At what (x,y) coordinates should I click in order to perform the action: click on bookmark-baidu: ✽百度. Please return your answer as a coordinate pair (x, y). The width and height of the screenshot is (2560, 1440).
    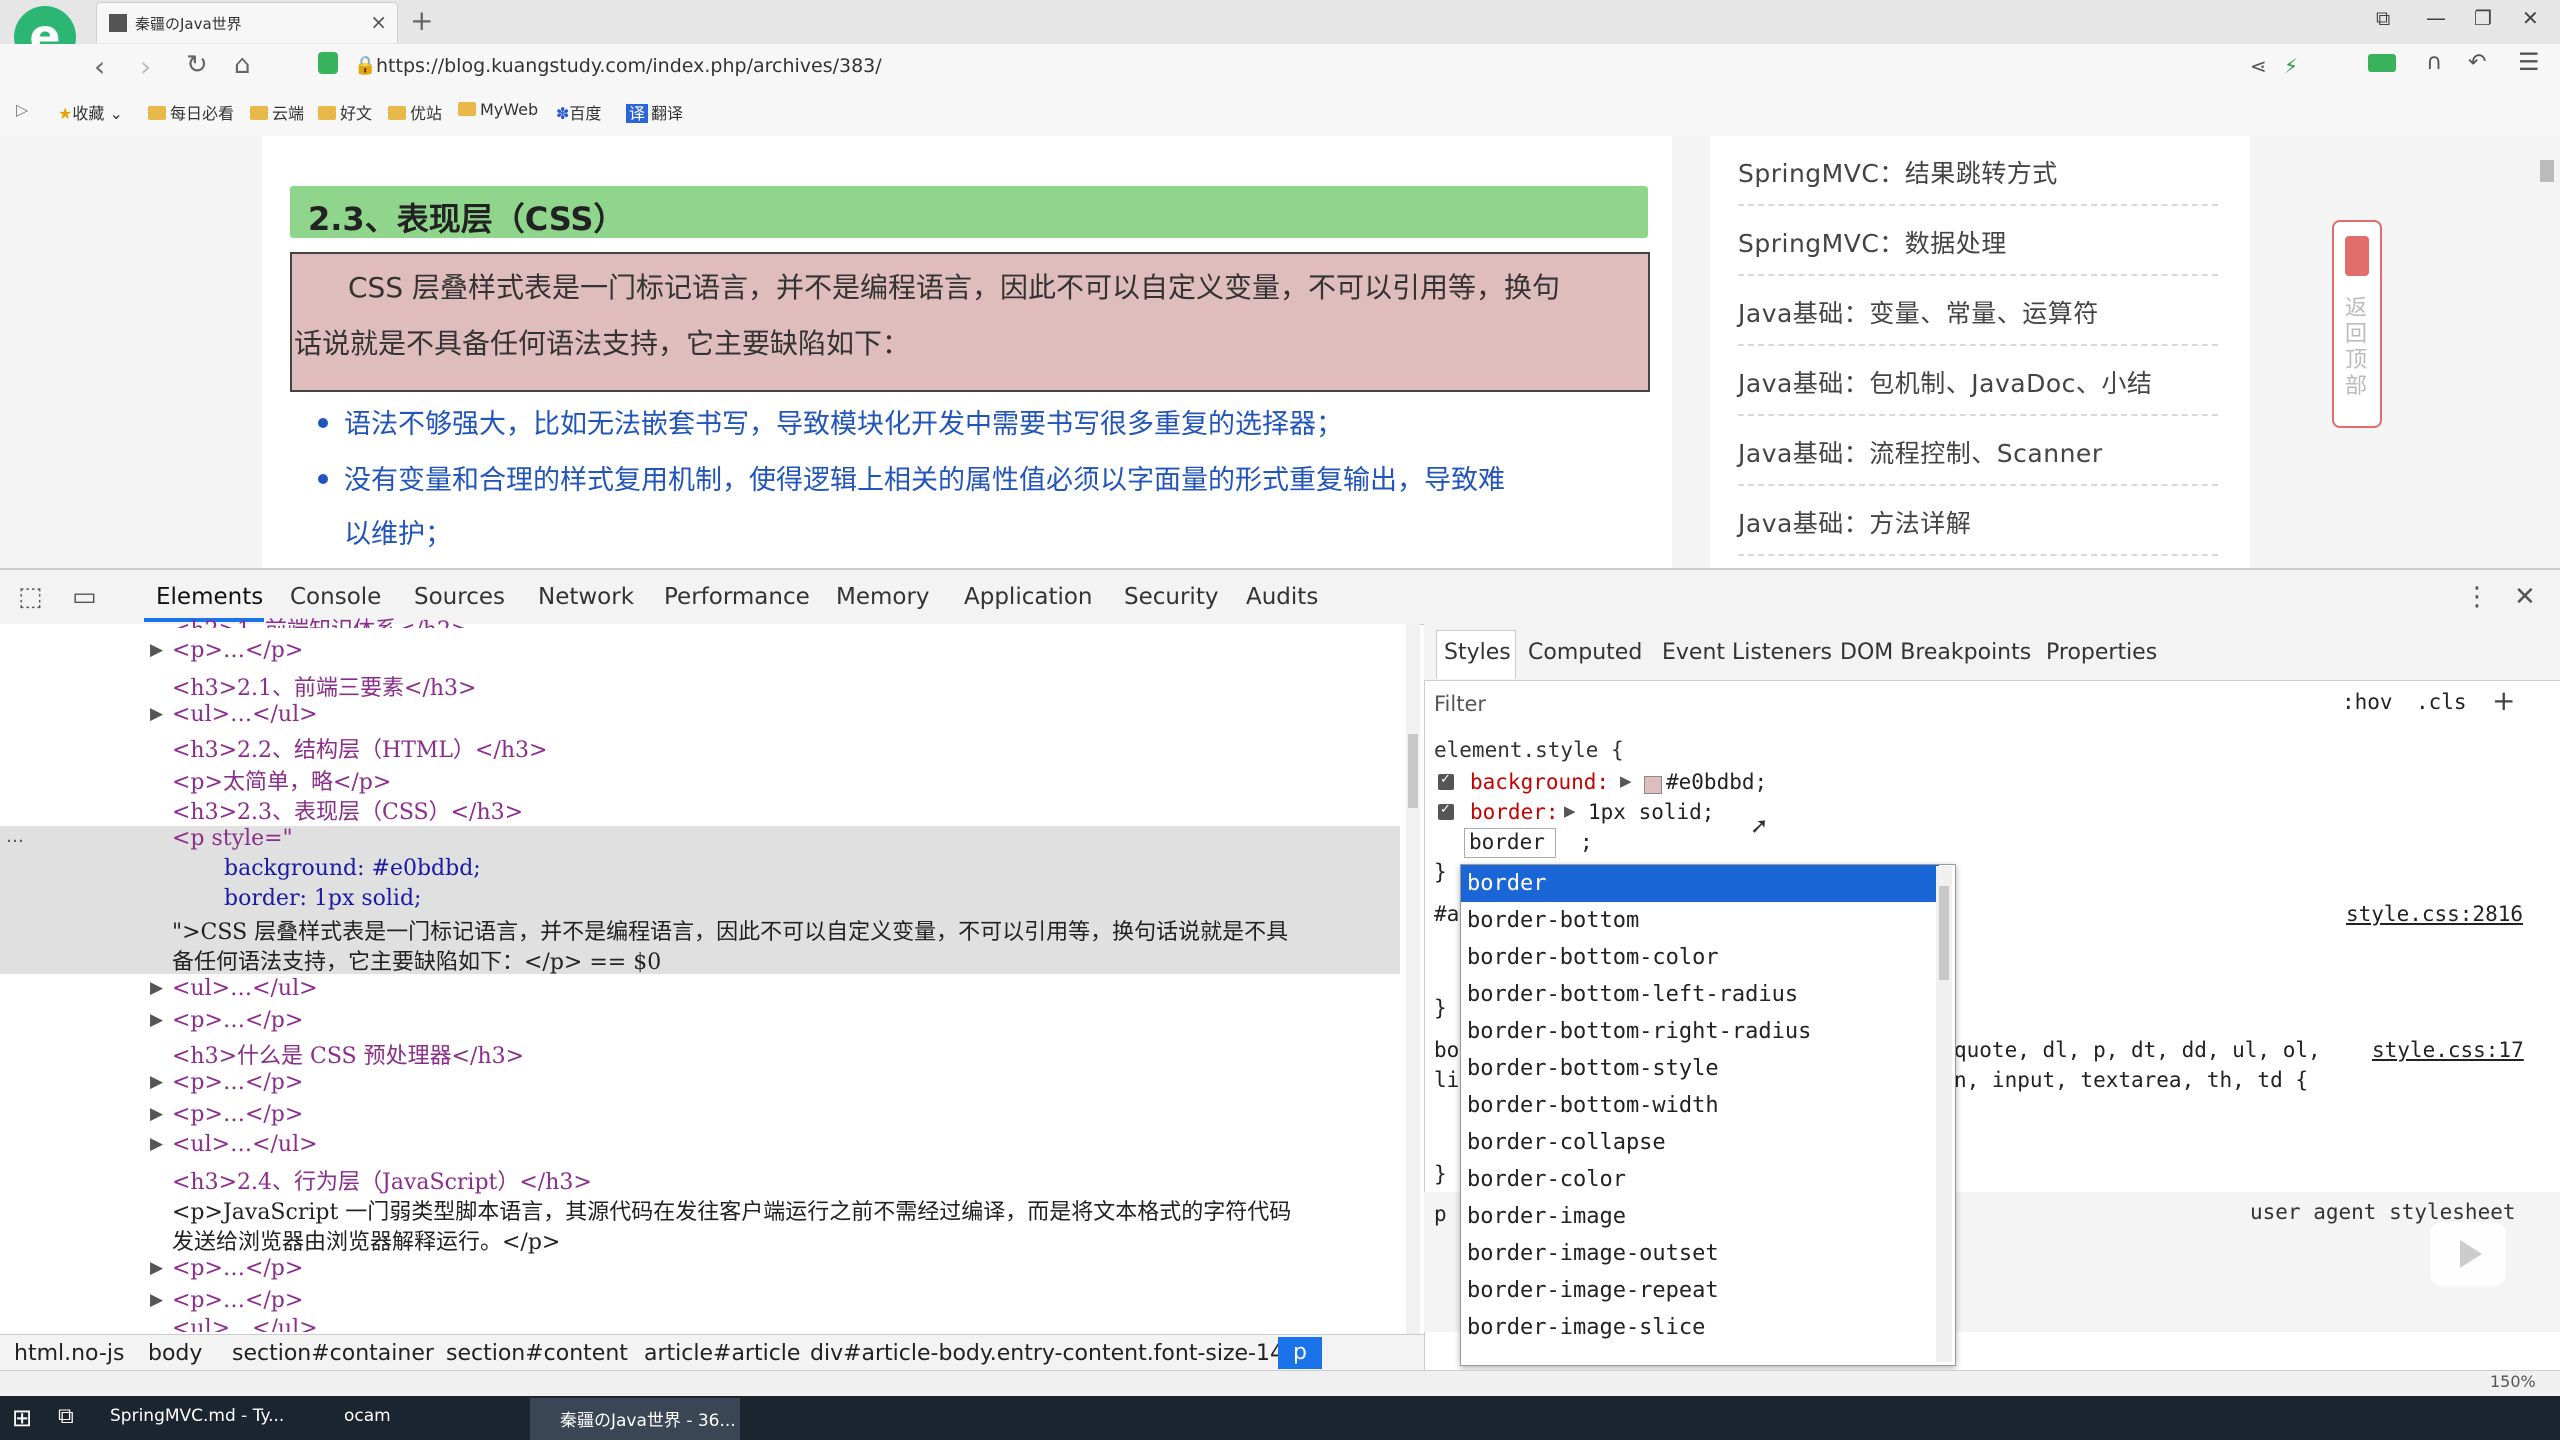
    Looking at the image, I should click on (578, 112).